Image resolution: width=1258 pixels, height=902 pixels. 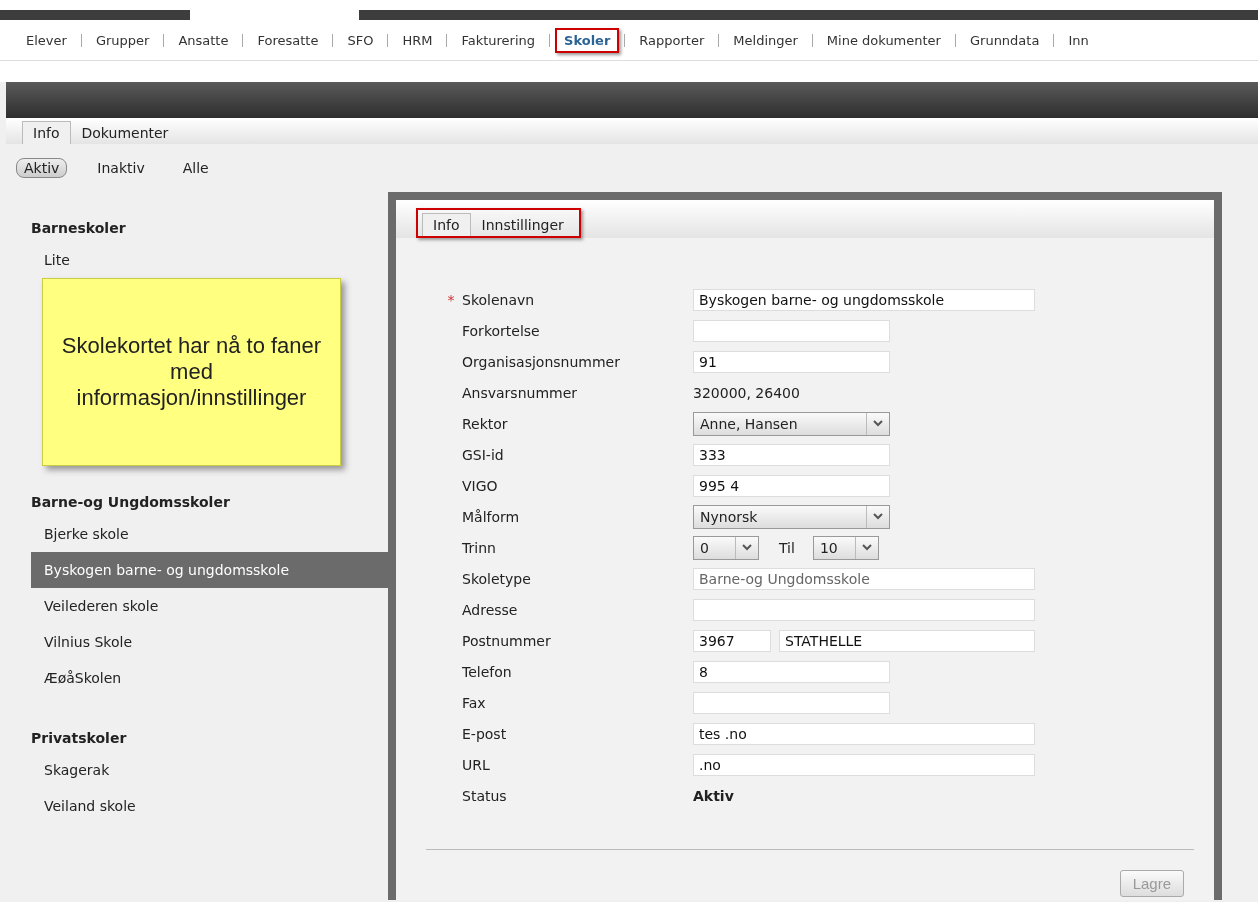 What do you see at coordinates (791, 671) in the screenshot?
I see `input-field: 8` at bounding box center [791, 671].